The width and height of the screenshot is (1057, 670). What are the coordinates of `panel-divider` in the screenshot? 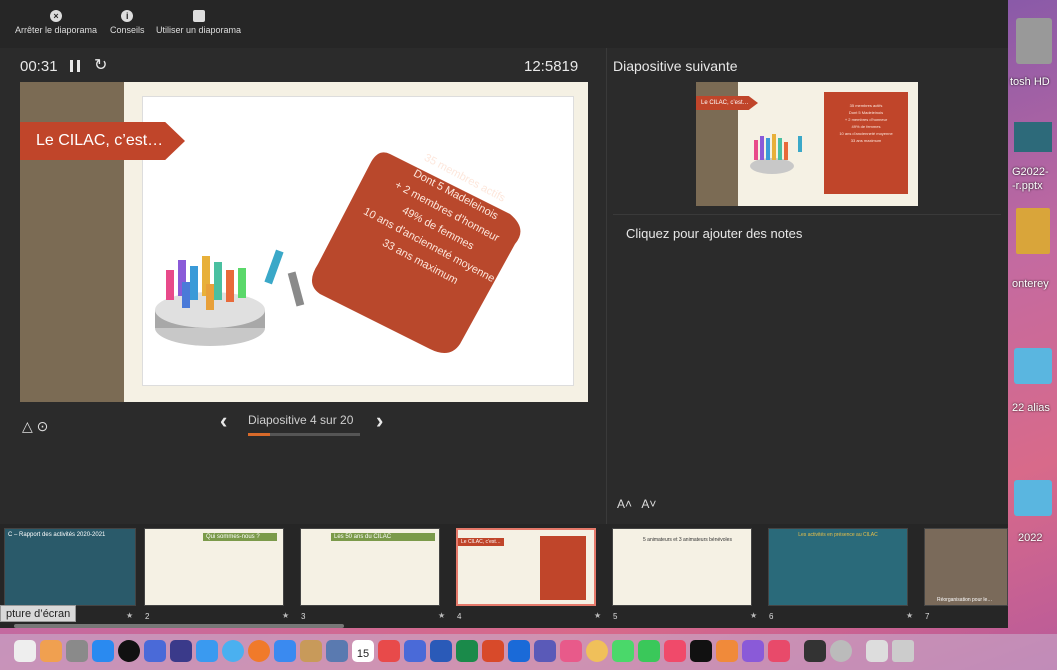 It's located at (606, 286).